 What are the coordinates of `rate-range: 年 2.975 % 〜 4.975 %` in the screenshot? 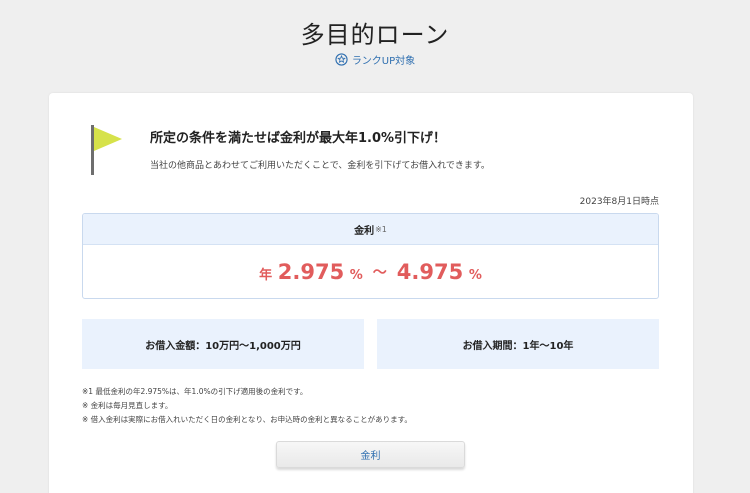 It's located at (370, 271).